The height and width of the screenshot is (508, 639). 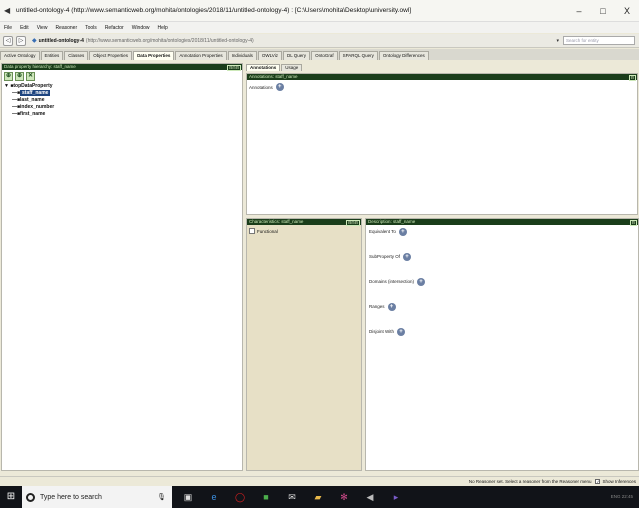 What do you see at coordinates (20, 55) in the screenshot?
I see `tab-active-ontology: Active Ontology` at bounding box center [20, 55].